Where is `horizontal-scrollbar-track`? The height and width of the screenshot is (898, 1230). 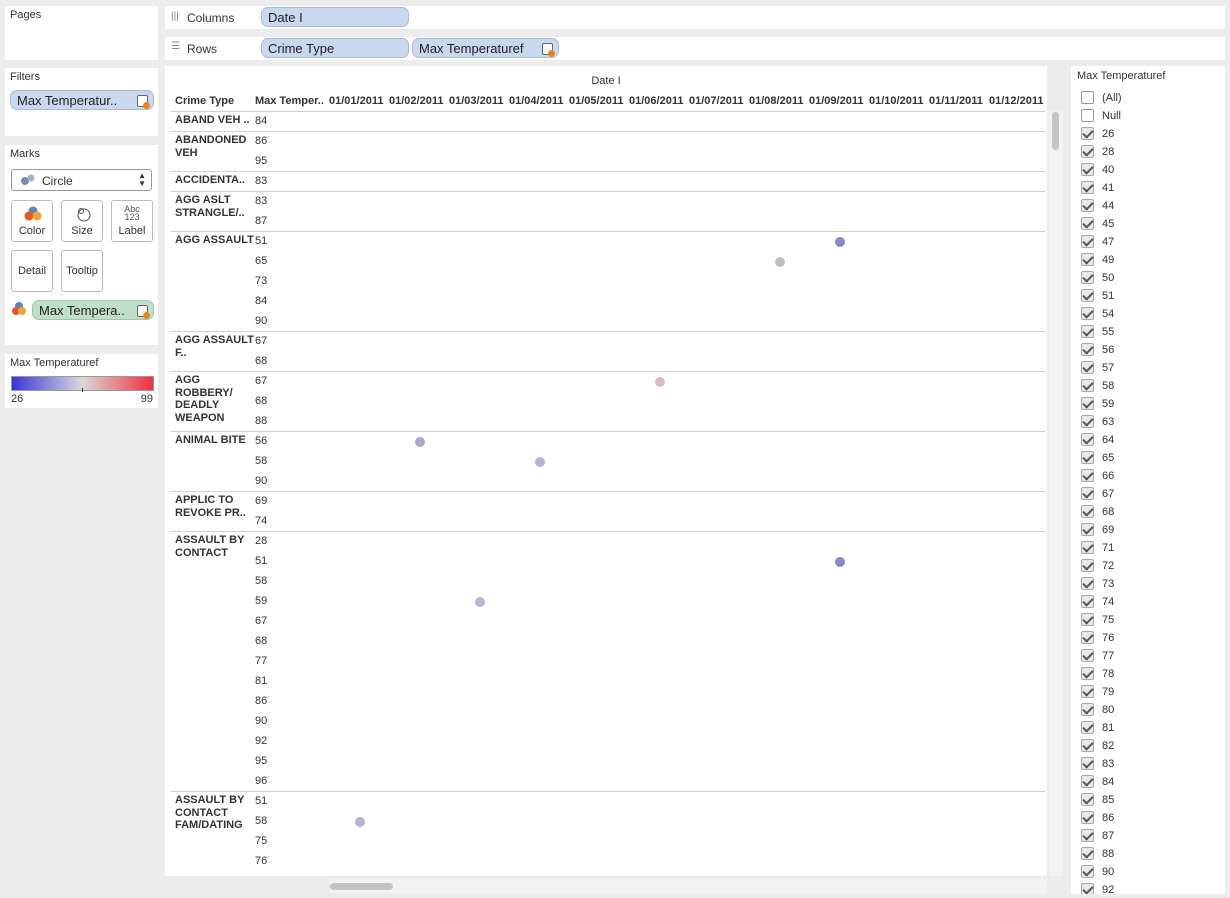
horizontal-scrollbar-track is located at coordinates (688, 886).